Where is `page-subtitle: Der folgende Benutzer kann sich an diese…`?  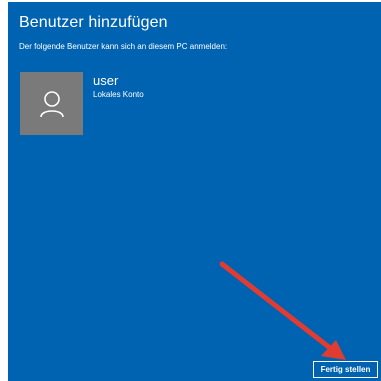
page-subtitle: Der folgende Benutzer kann sich an diese… is located at coordinates (123, 46).